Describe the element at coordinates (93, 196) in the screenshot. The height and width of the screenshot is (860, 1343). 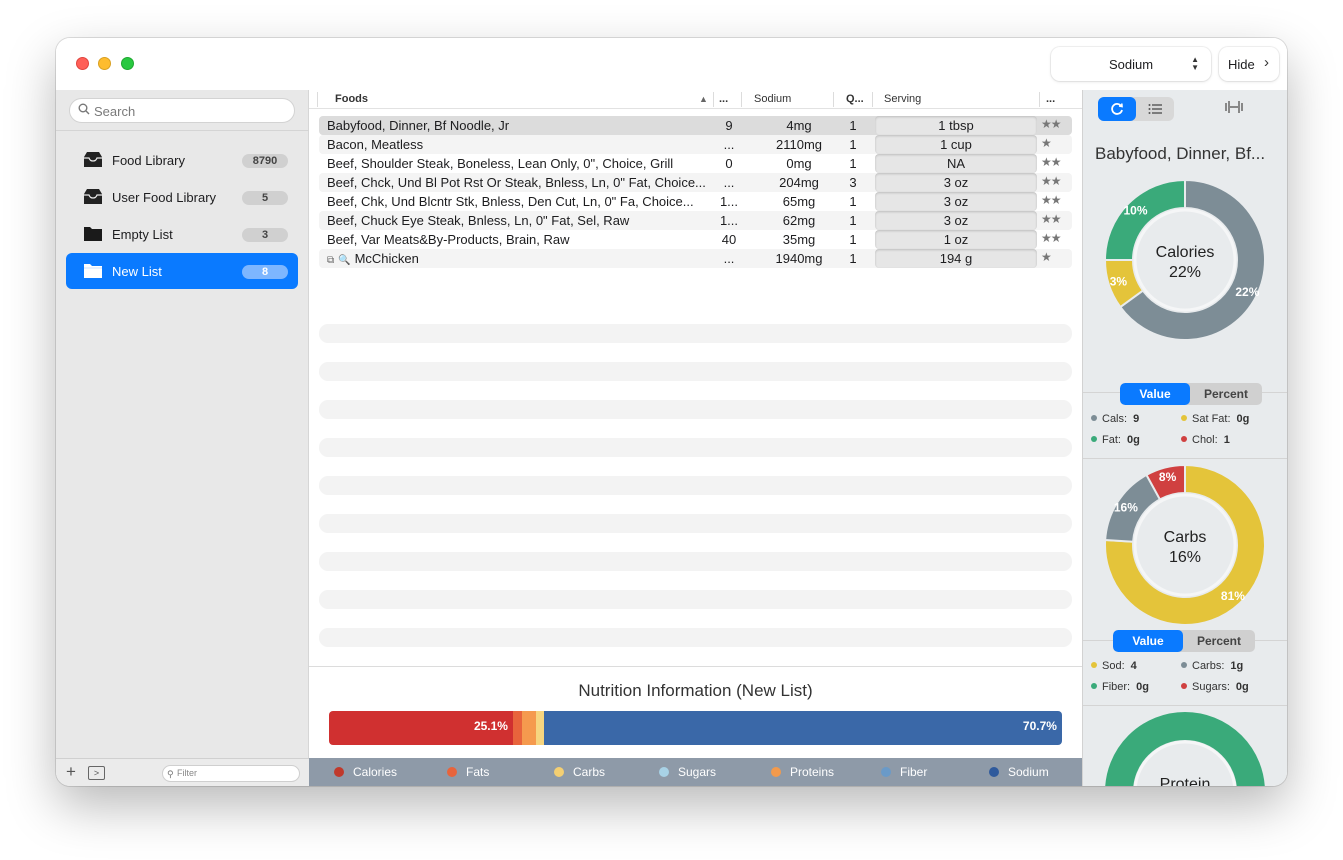
I see `tray-icon` at that location.